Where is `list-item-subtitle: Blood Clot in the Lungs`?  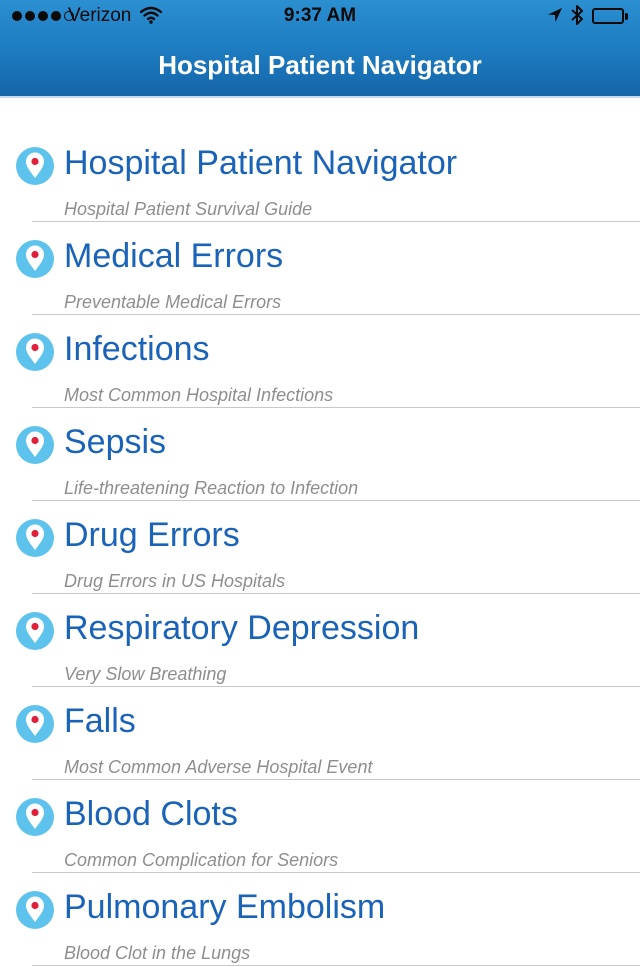 list-item-subtitle: Blood Clot in the Lungs is located at coordinates (157, 953).